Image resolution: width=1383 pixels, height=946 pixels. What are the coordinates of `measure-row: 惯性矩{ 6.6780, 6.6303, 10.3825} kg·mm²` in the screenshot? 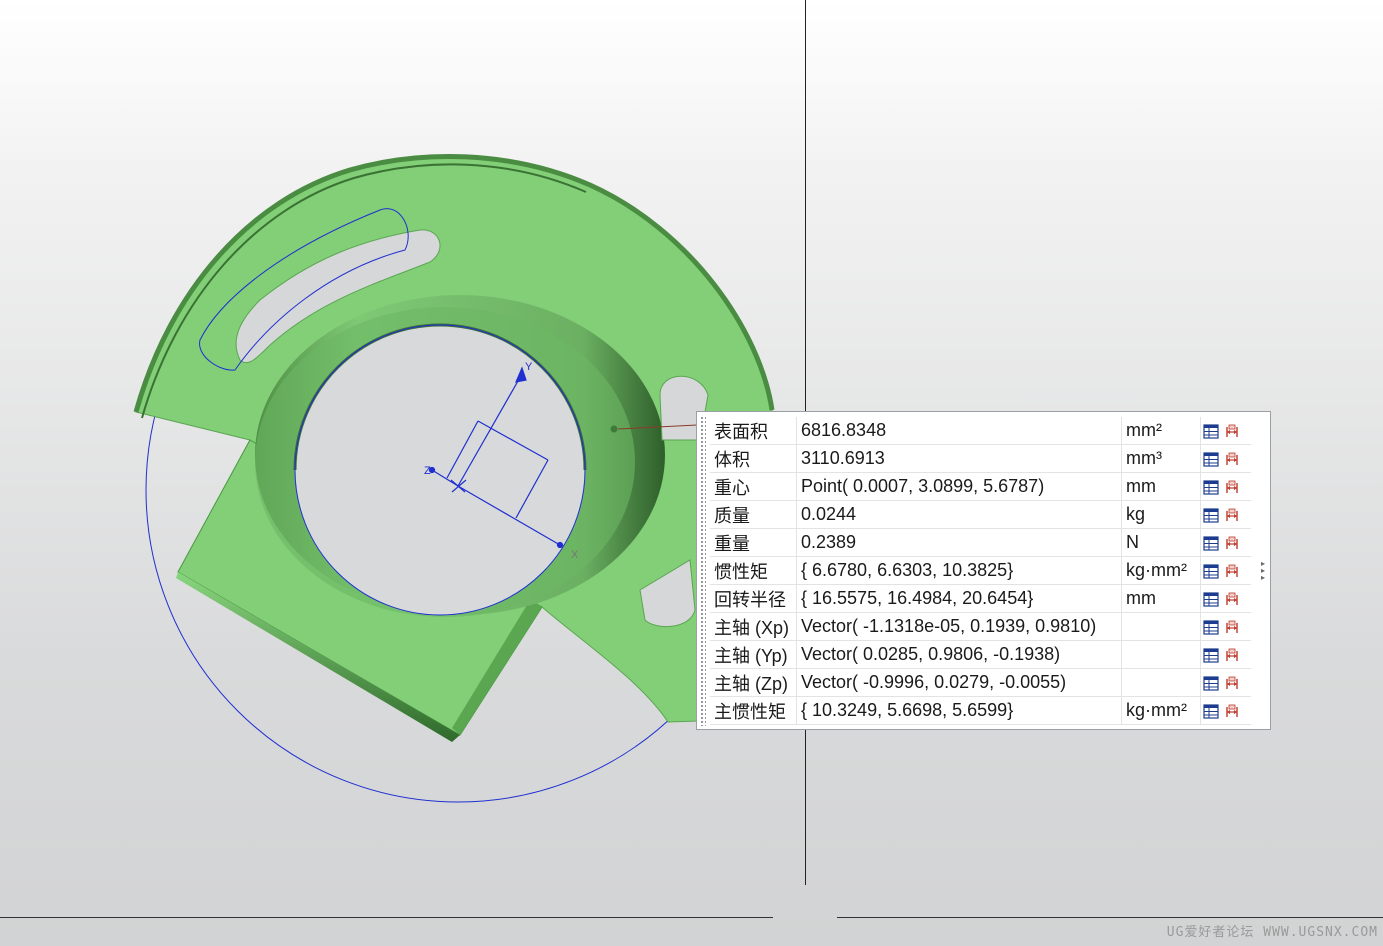 It's located at (980, 570).